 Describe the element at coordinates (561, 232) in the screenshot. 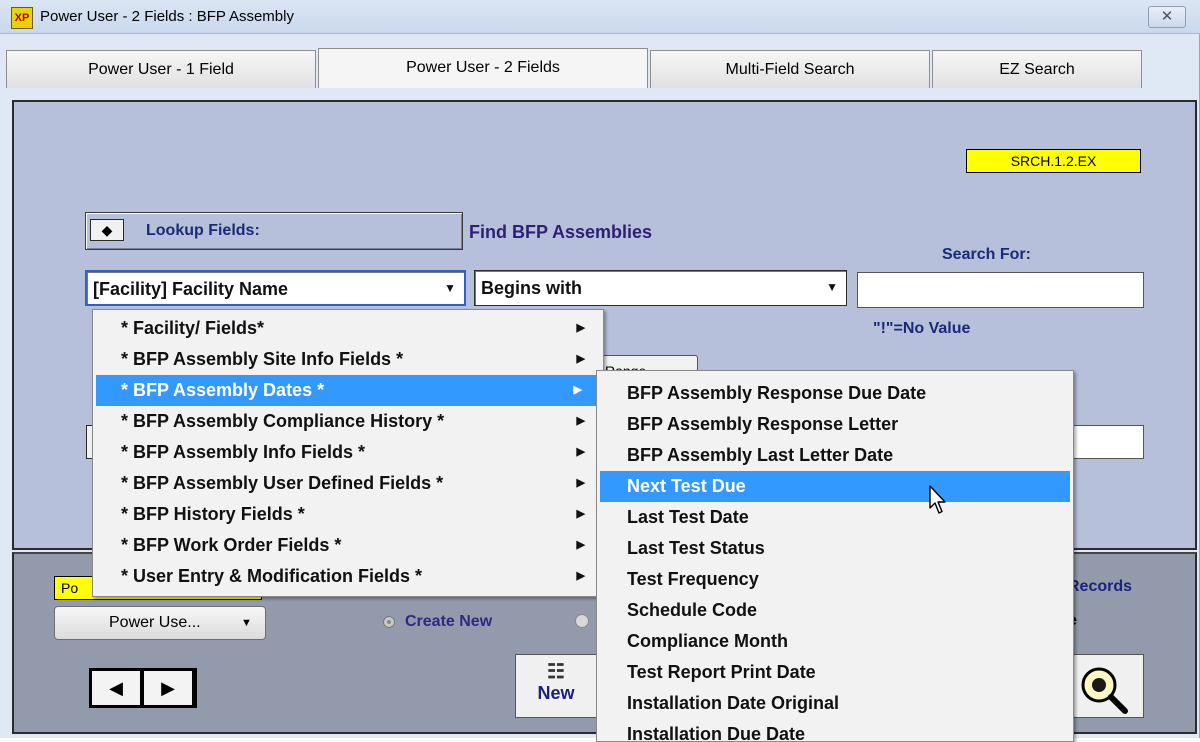

I see `find-title: Find BFP Assemblies` at that location.